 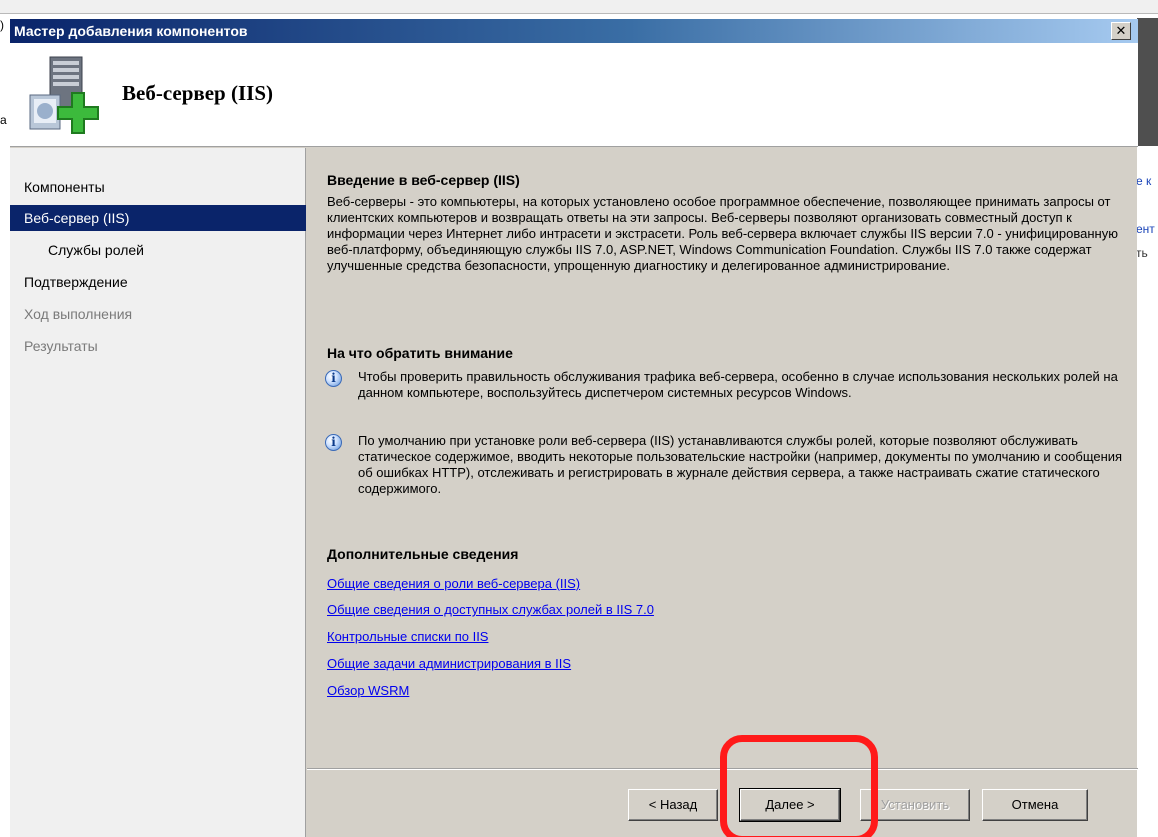 What do you see at coordinates (158, 250) in the screenshot?
I see `step-role-services: Службы ролей` at bounding box center [158, 250].